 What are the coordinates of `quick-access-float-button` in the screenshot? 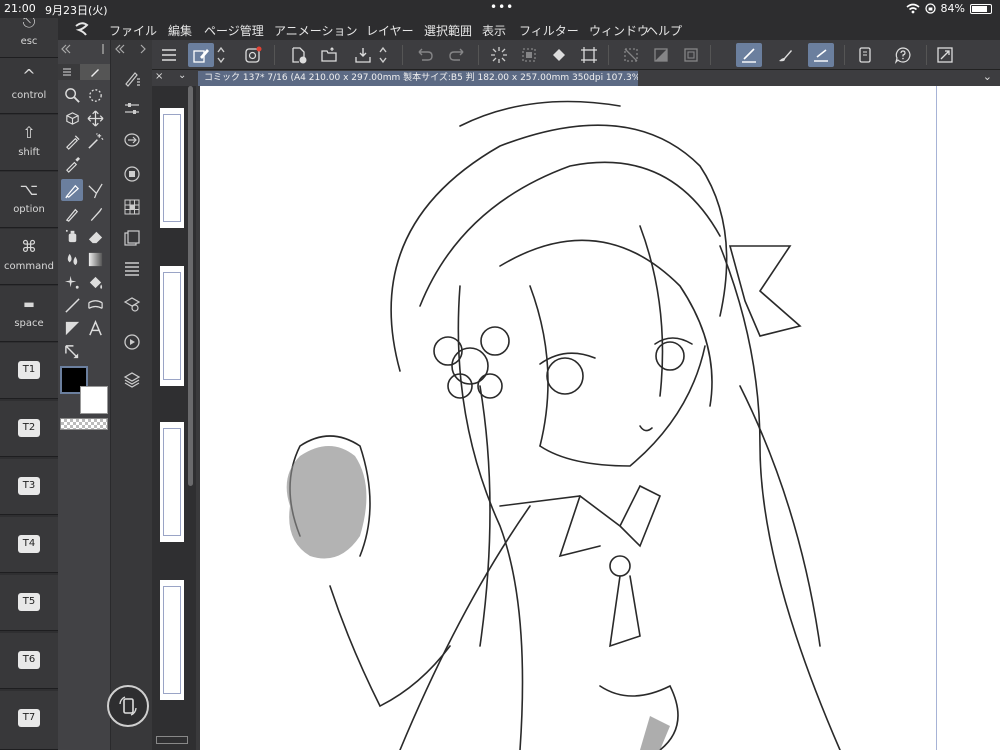 It's located at (128, 706).